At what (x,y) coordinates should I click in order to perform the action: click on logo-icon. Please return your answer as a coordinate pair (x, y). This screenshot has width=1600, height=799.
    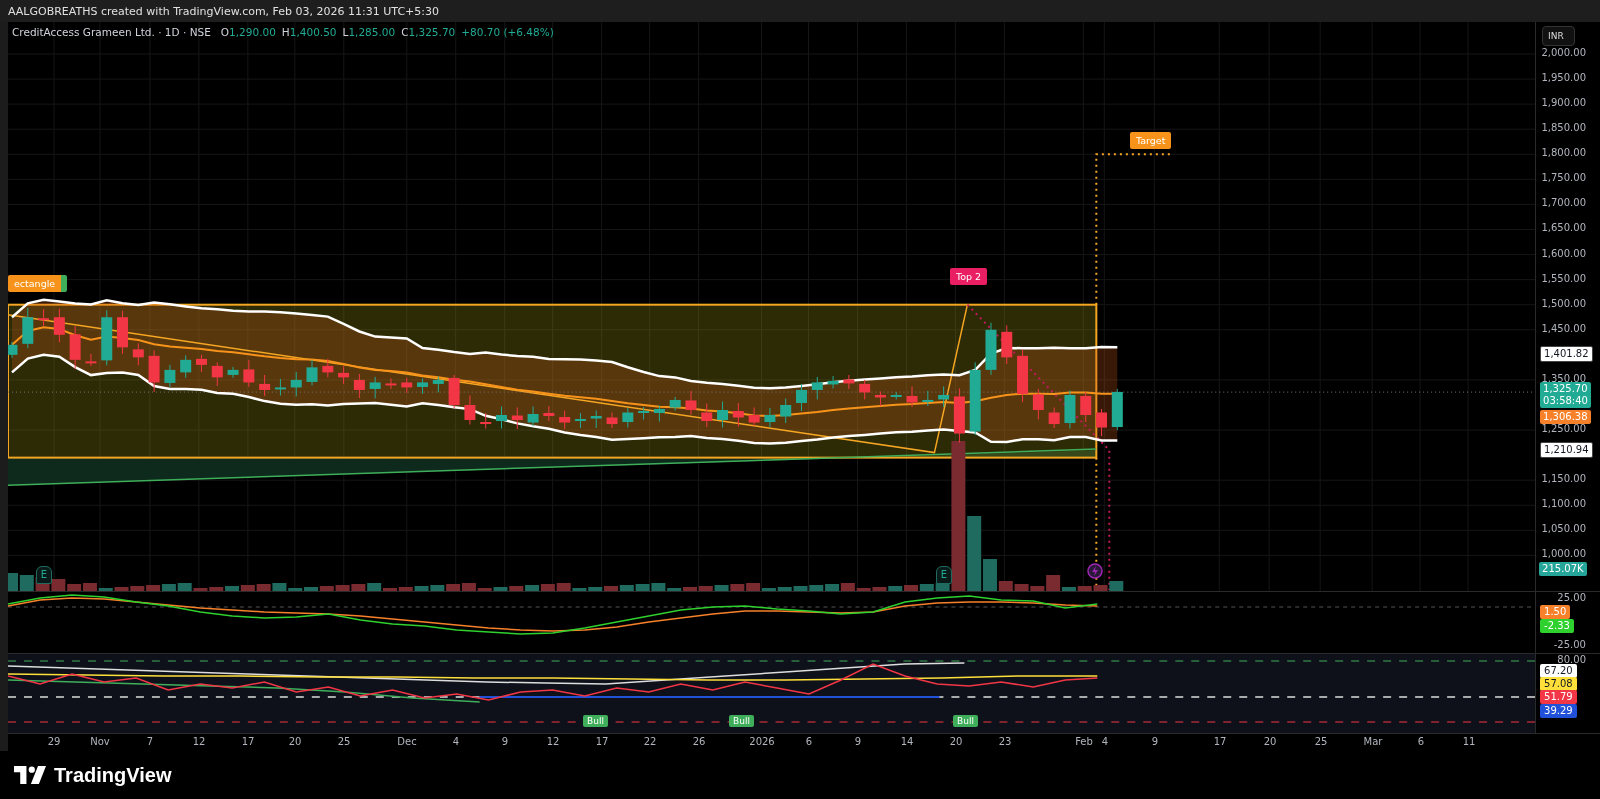
    Looking at the image, I should click on (30, 775).